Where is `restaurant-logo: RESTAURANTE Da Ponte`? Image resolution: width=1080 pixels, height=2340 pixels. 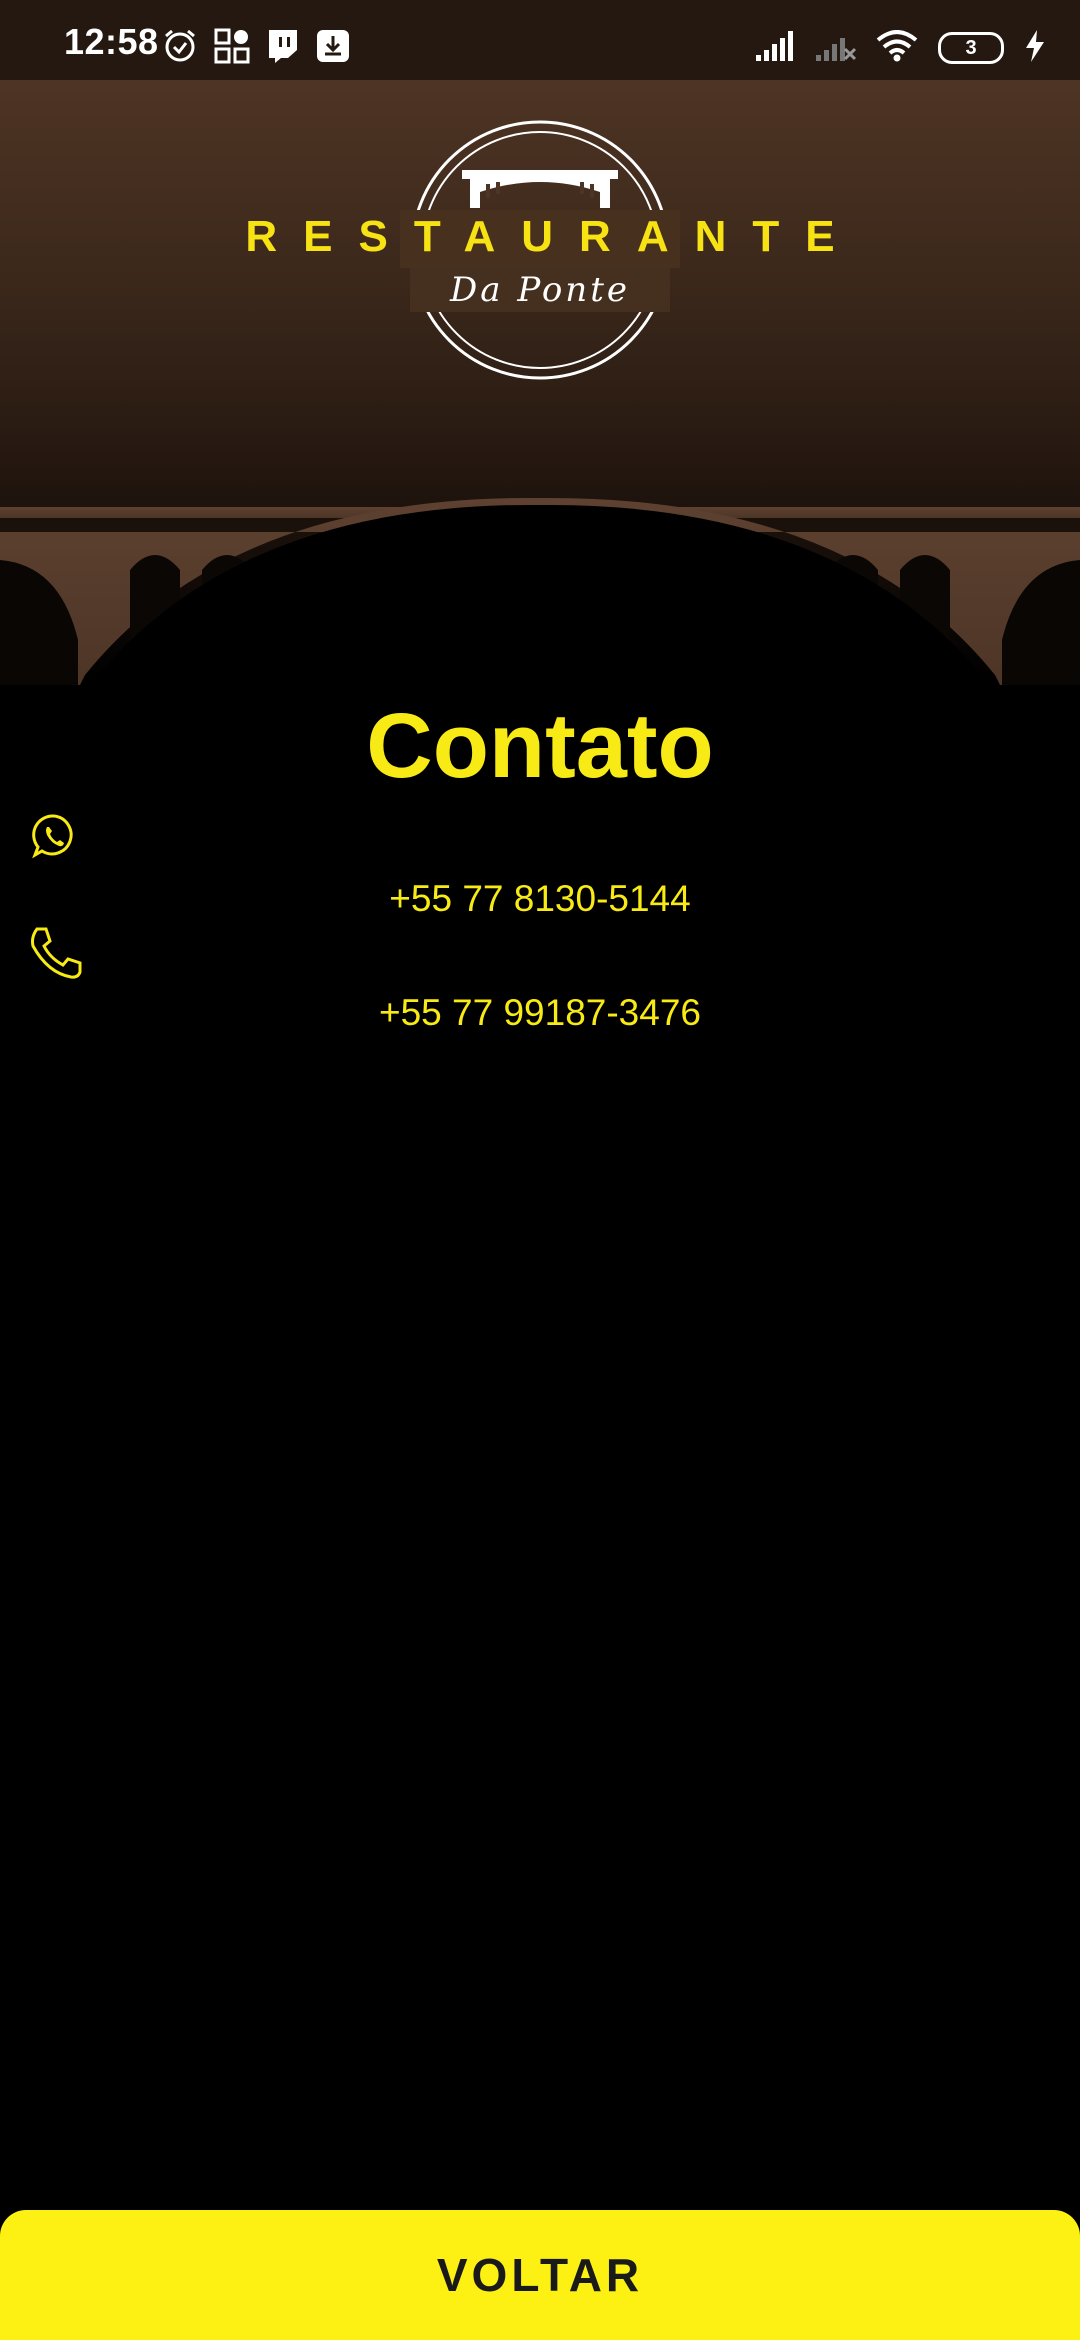
restaurant-logo: RESTAURANTE Da Ponte is located at coordinates (540, 245).